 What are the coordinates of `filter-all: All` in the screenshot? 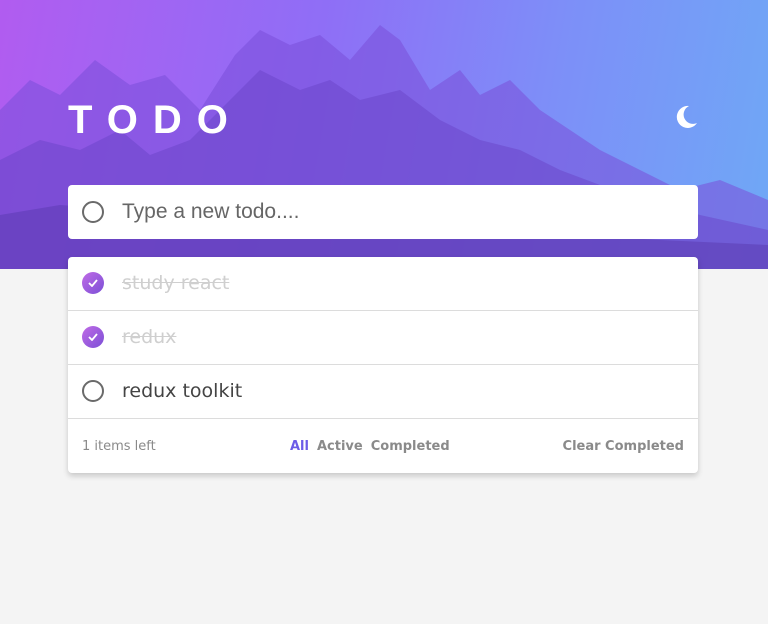 It's located at (299, 446).